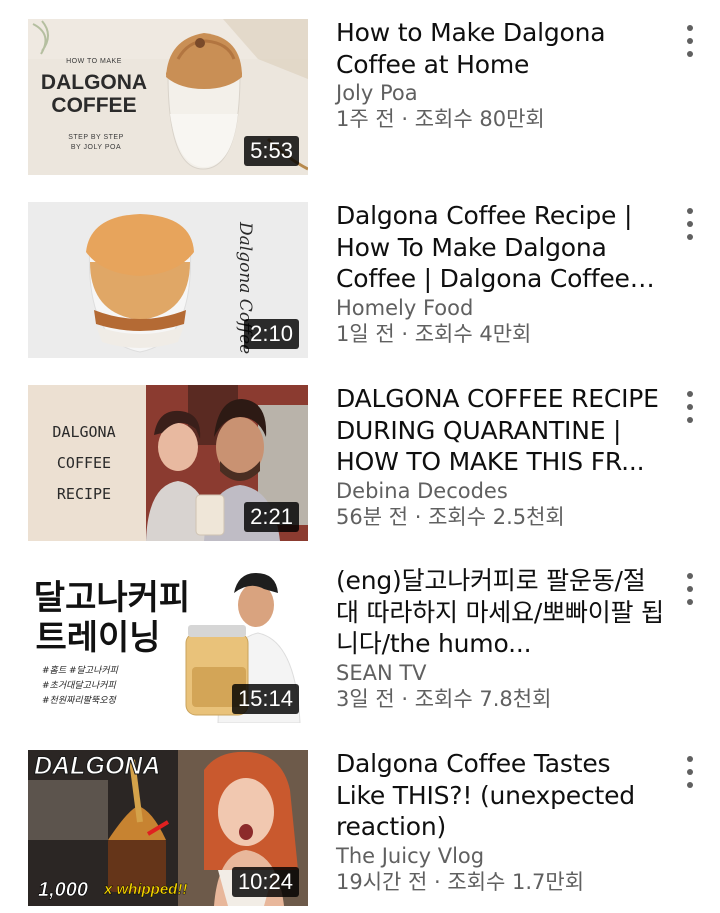  Describe the element at coordinates (422, 490) in the screenshot. I see `channel-name: Debina Decodes` at that location.